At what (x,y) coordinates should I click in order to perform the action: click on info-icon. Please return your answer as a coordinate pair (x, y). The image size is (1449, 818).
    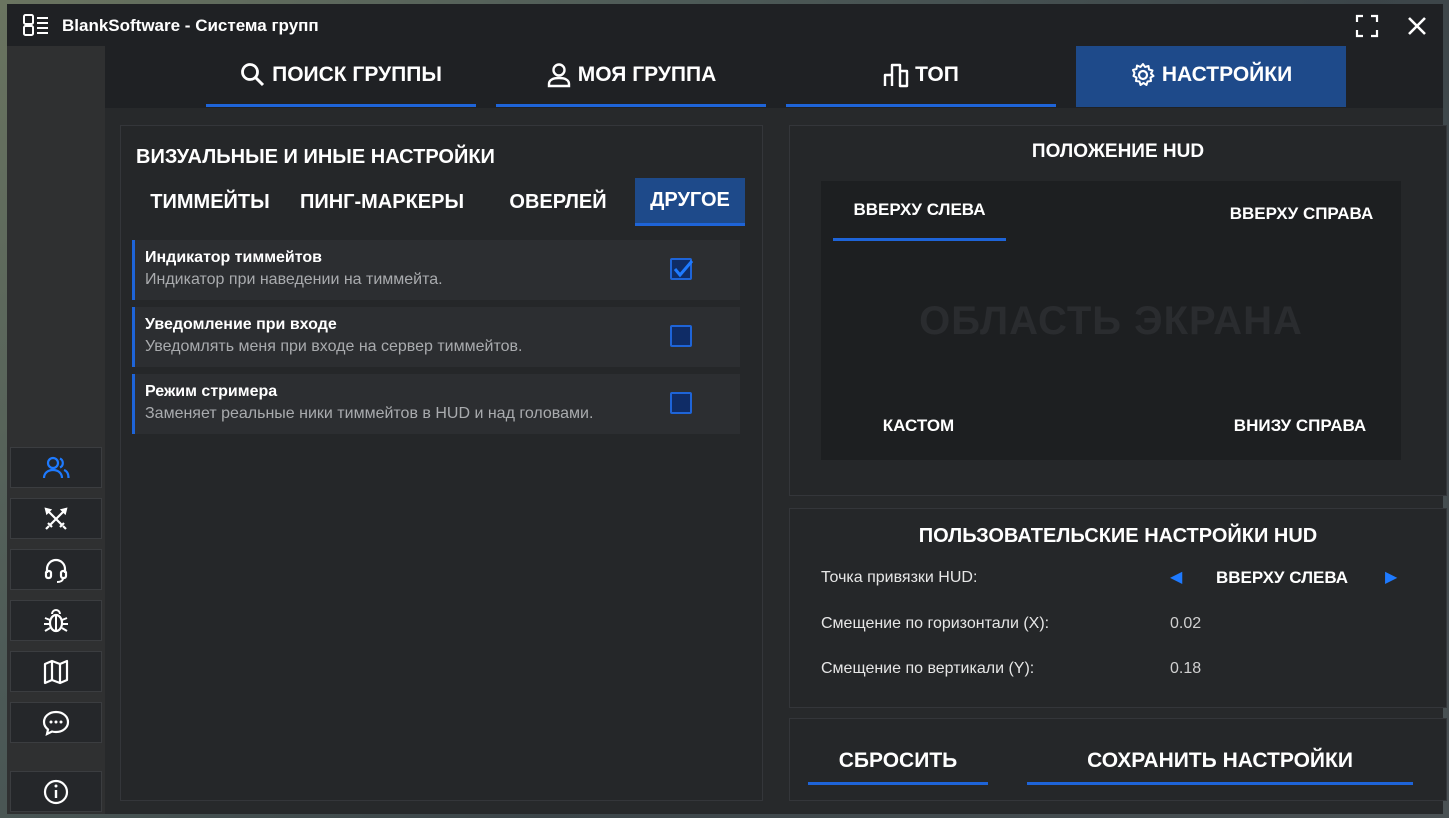
    Looking at the image, I should click on (56, 791).